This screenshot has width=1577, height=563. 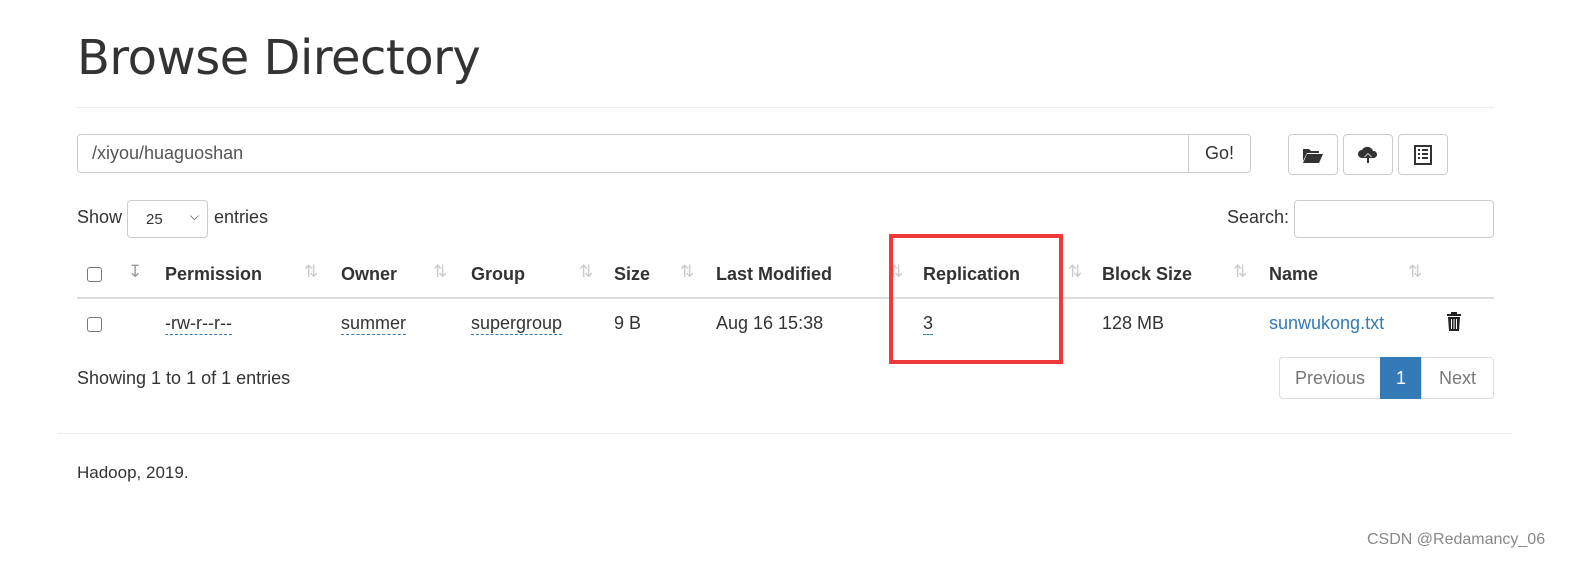 I want to click on entries-select: 25 ⌵, so click(x=167, y=219).